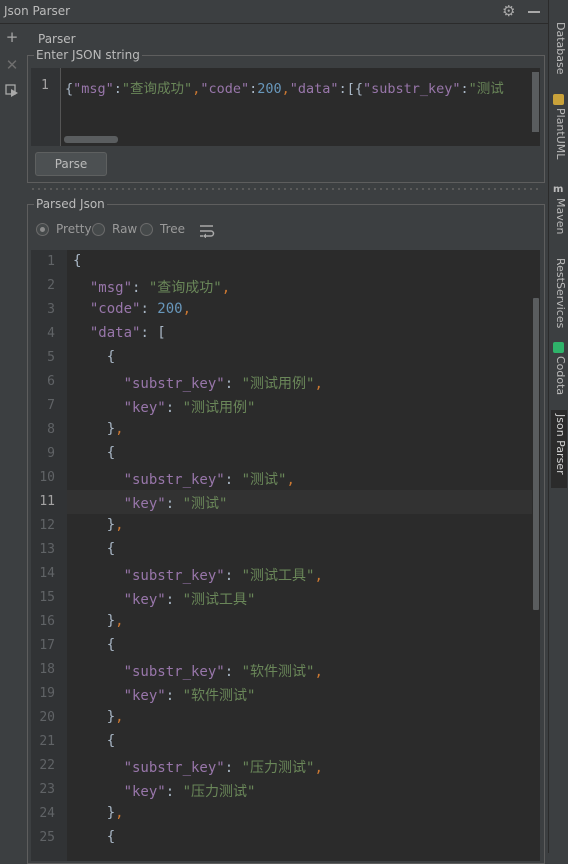 The width and height of the screenshot is (568, 864). I want to click on output-scroll-thumb, so click(536, 454).